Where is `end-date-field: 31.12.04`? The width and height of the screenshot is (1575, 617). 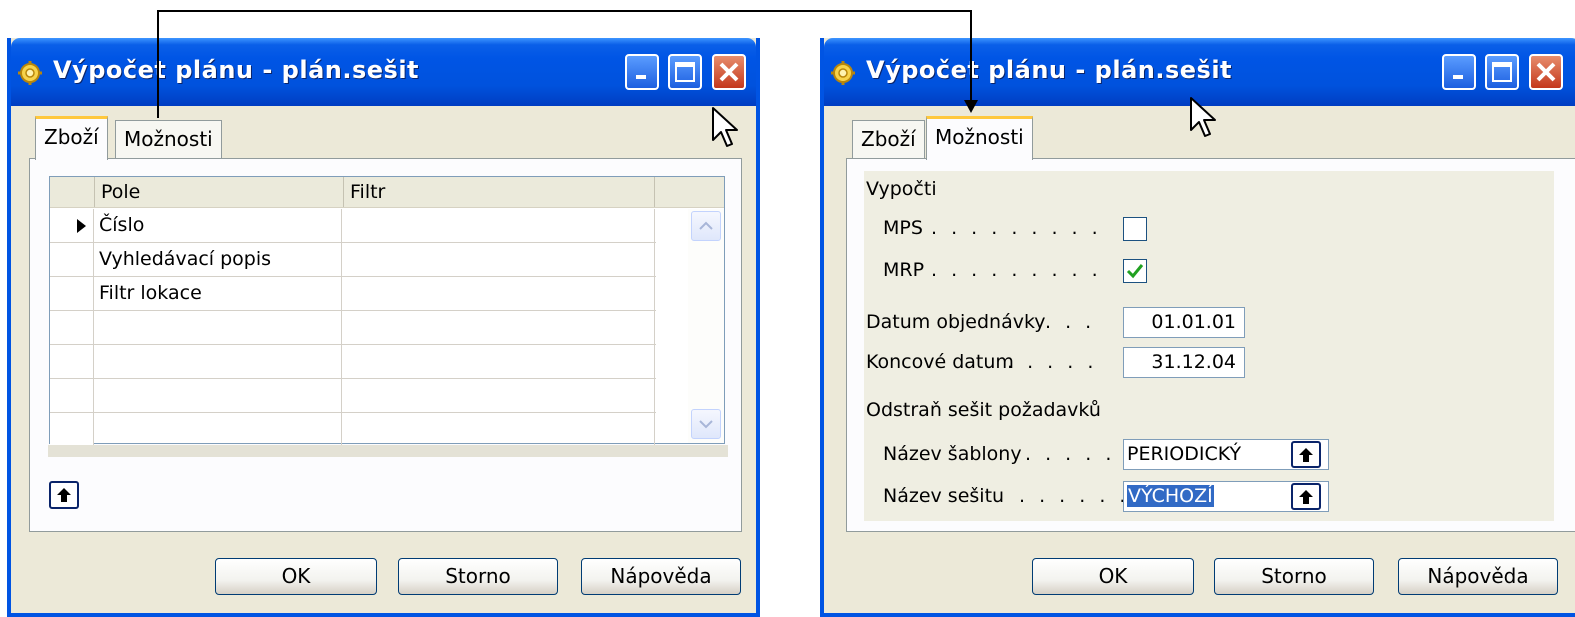
end-date-field: 31.12.04 is located at coordinates (1184, 362).